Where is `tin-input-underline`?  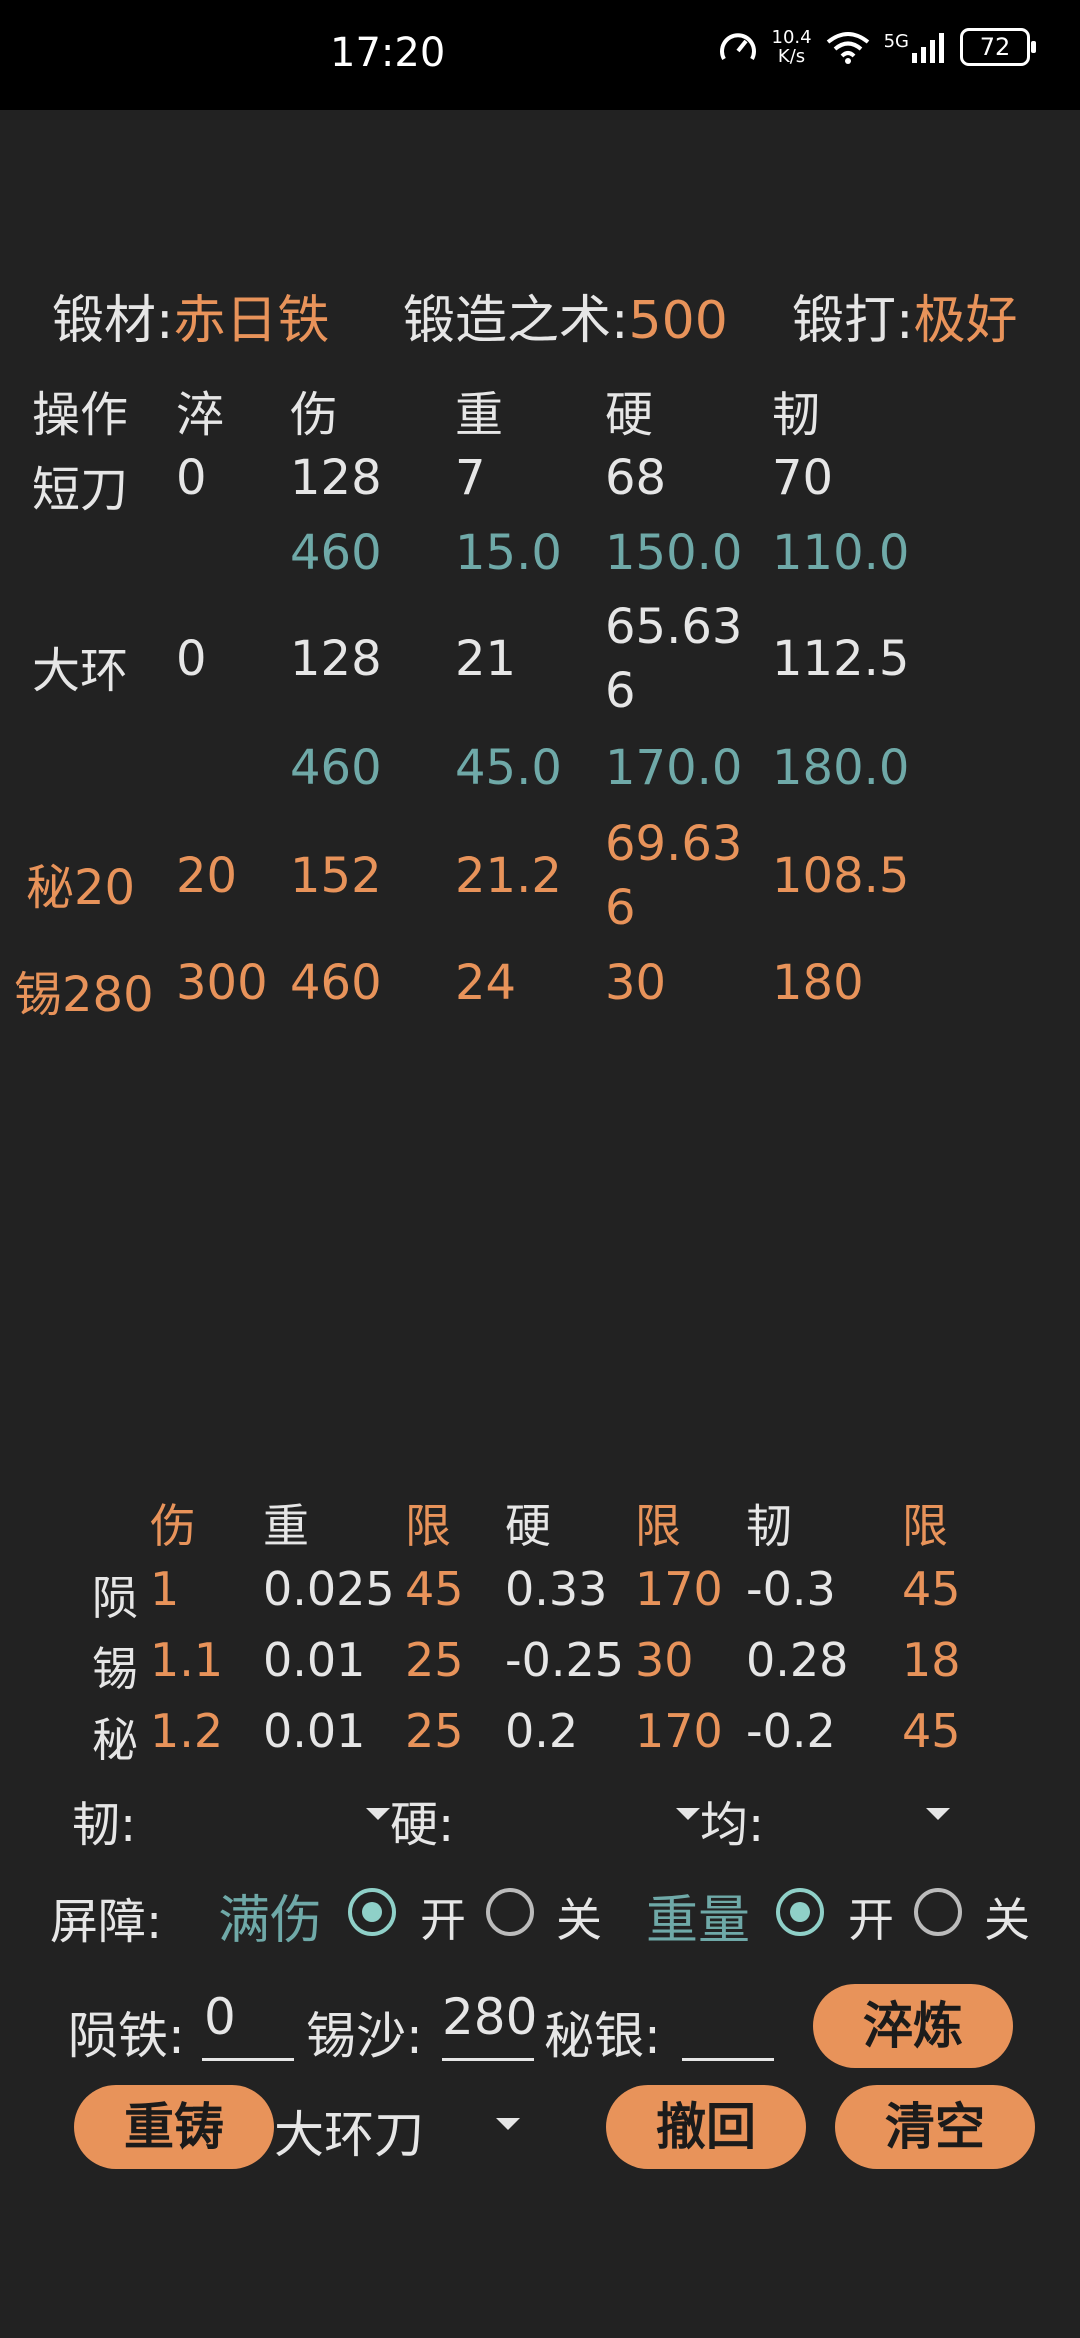
tin-input-underline is located at coordinates (488, 2059).